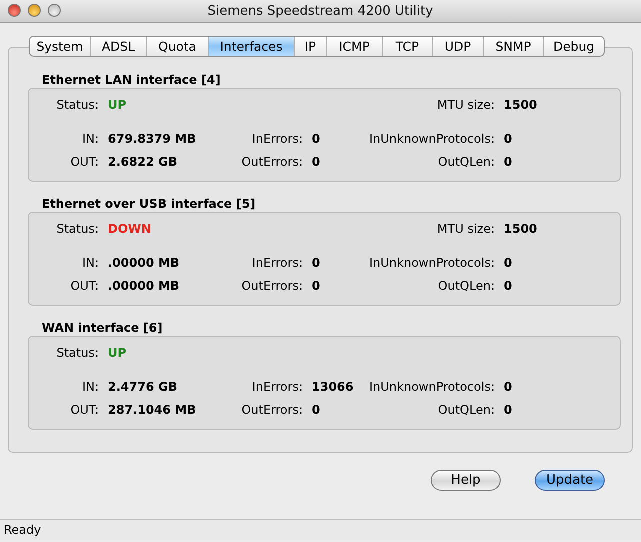  I want to click on status-text: Ready, so click(23, 530).